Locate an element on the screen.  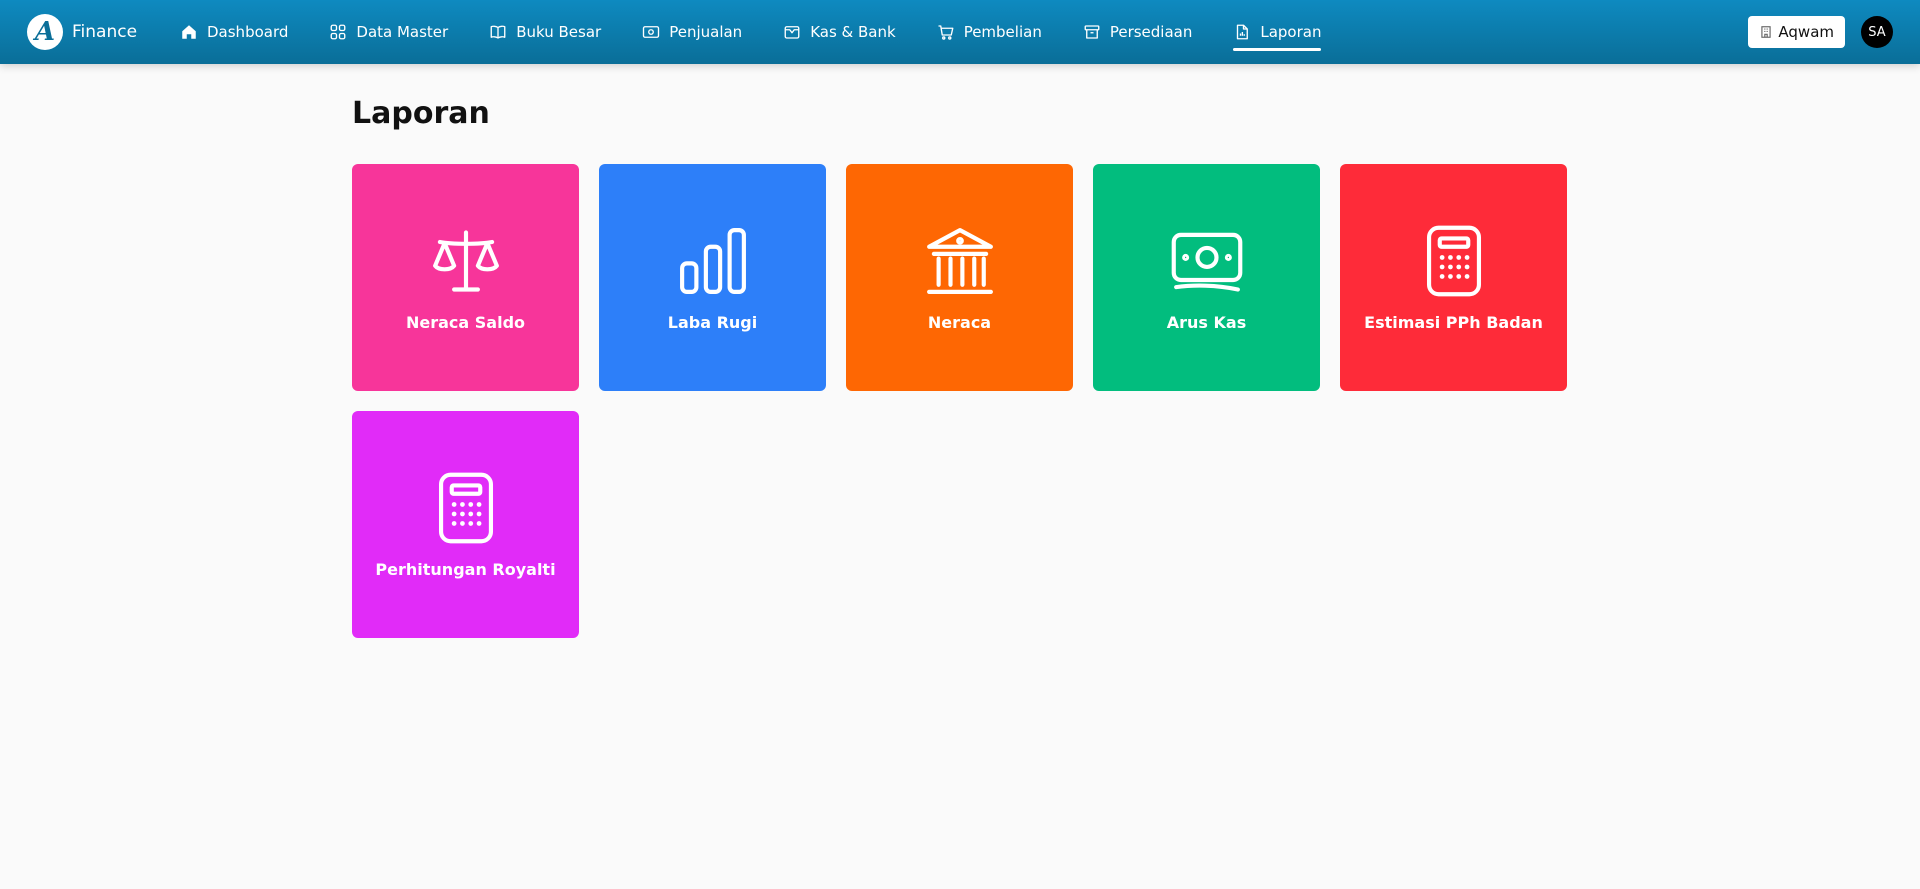
nav-item-pembelian: Pembelian is located at coordinates (989, 32).